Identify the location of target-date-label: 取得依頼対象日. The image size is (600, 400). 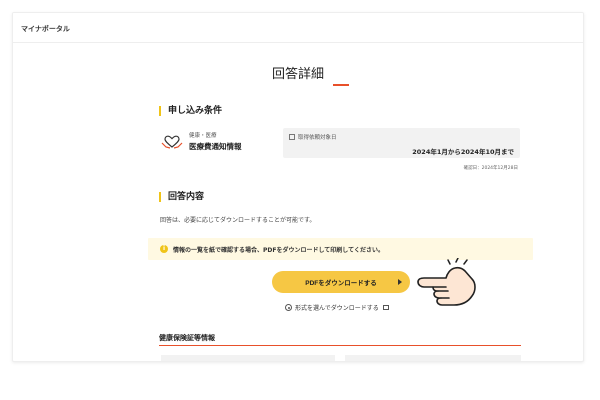
(317, 138).